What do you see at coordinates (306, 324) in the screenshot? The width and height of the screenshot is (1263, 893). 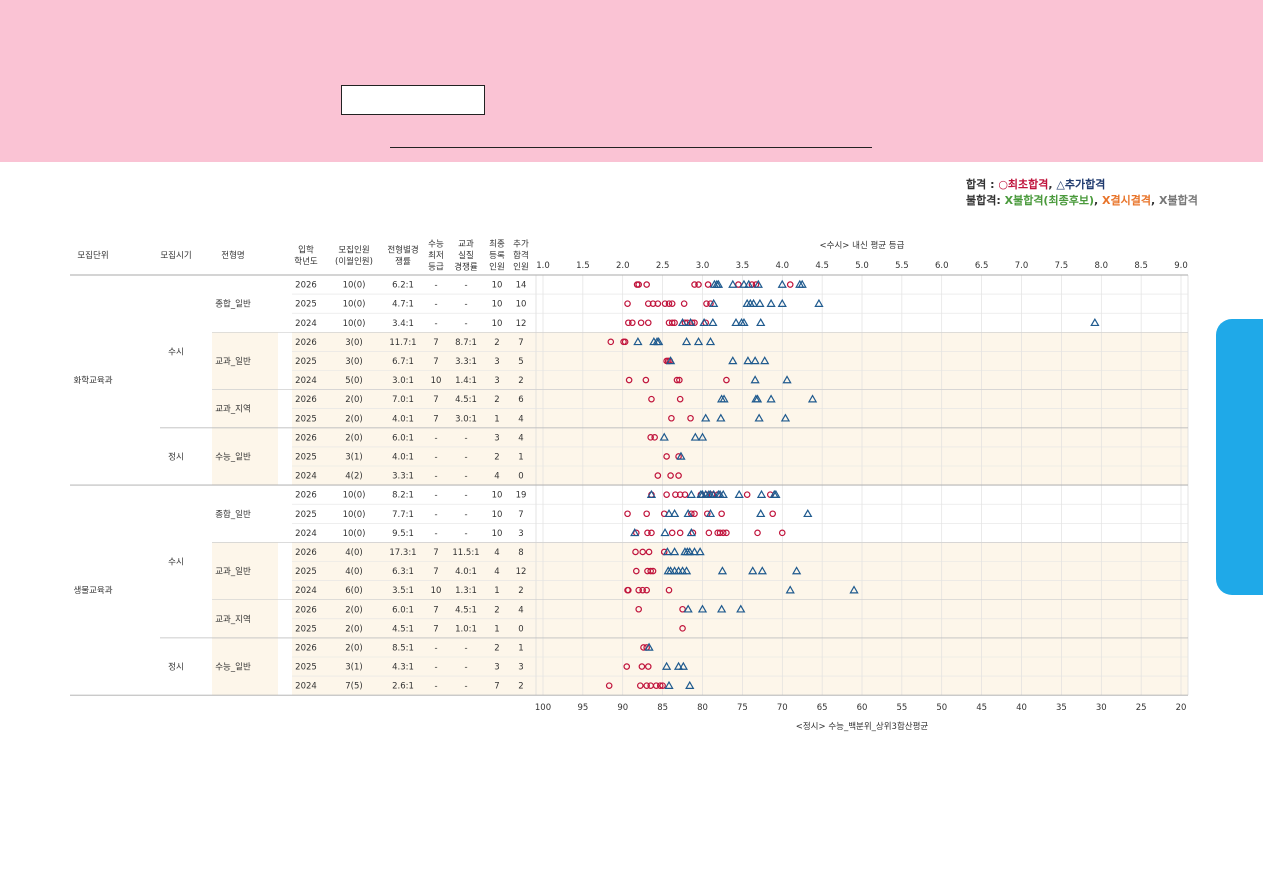 I see `cell-year: 2024` at bounding box center [306, 324].